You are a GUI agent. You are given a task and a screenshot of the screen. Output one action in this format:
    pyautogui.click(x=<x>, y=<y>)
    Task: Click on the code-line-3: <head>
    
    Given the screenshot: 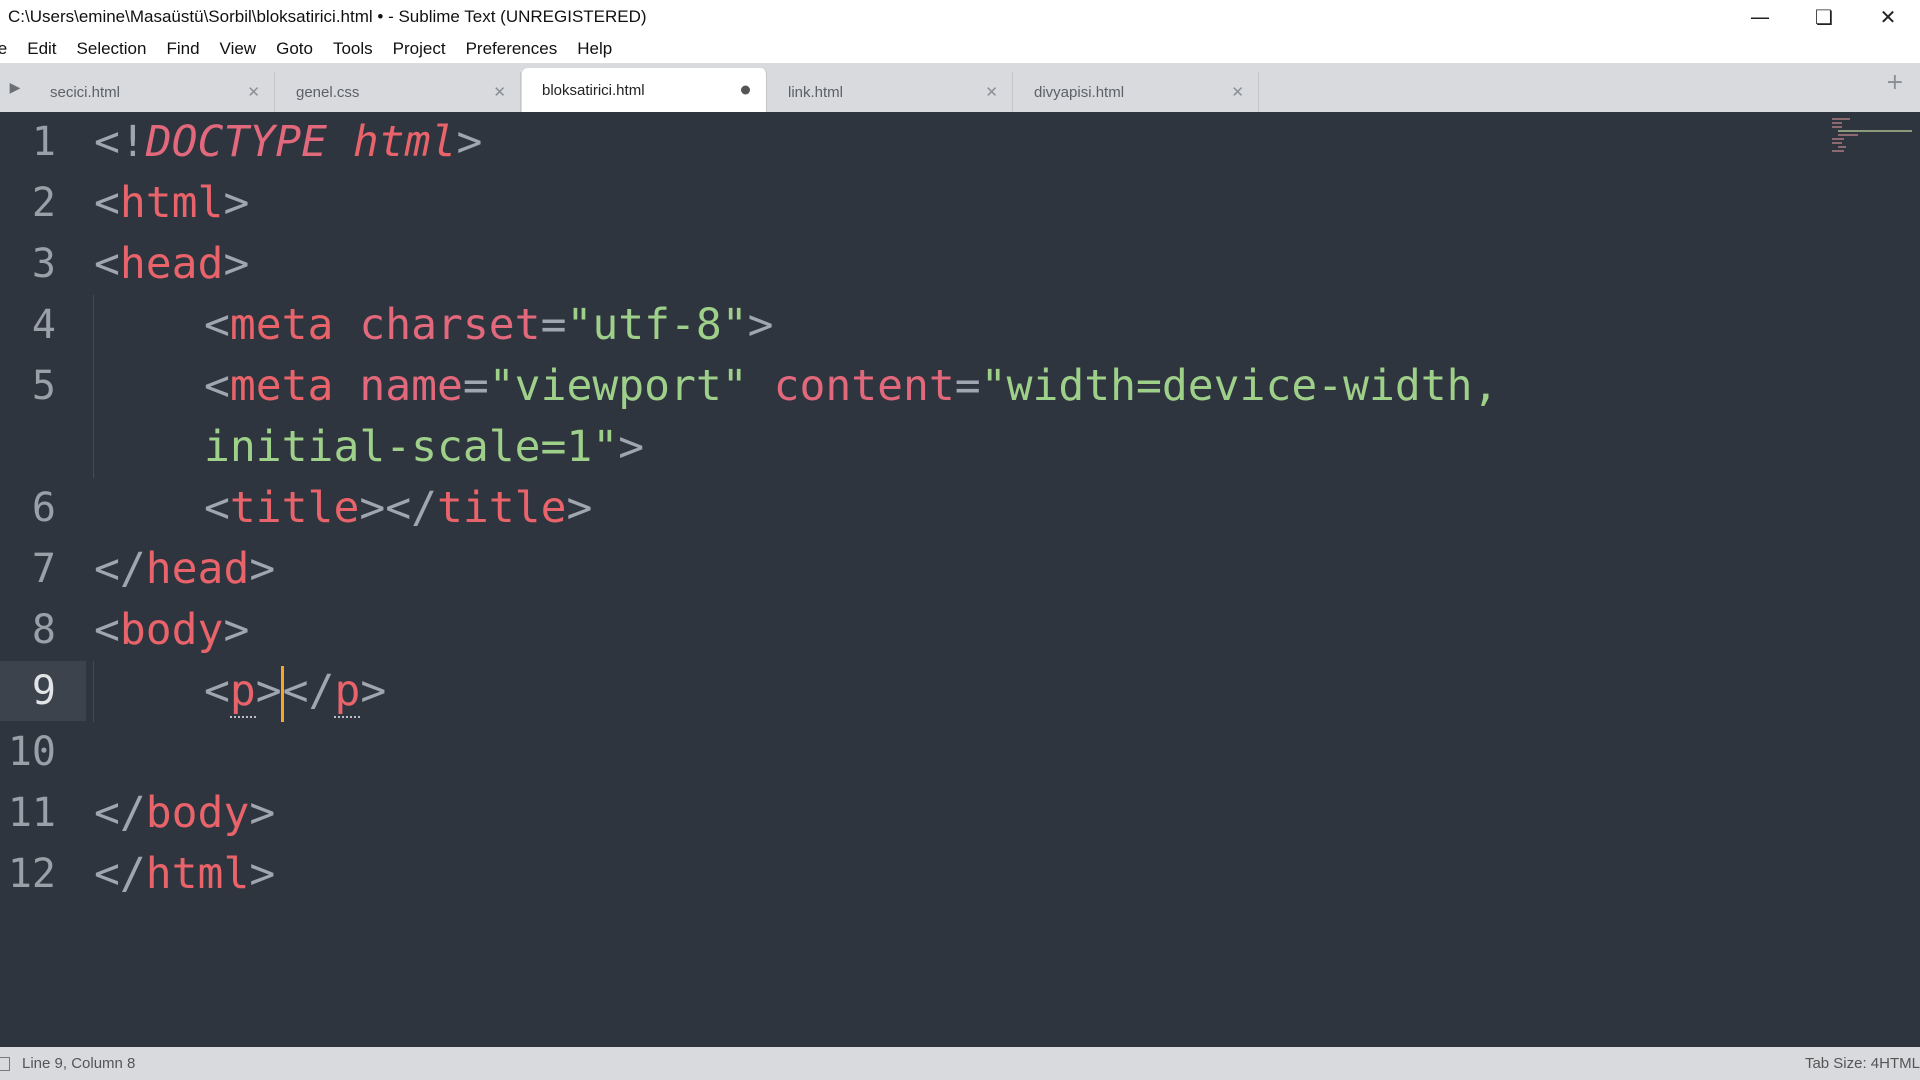 What is the action you would take?
    pyautogui.click(x=172, y=264)
    